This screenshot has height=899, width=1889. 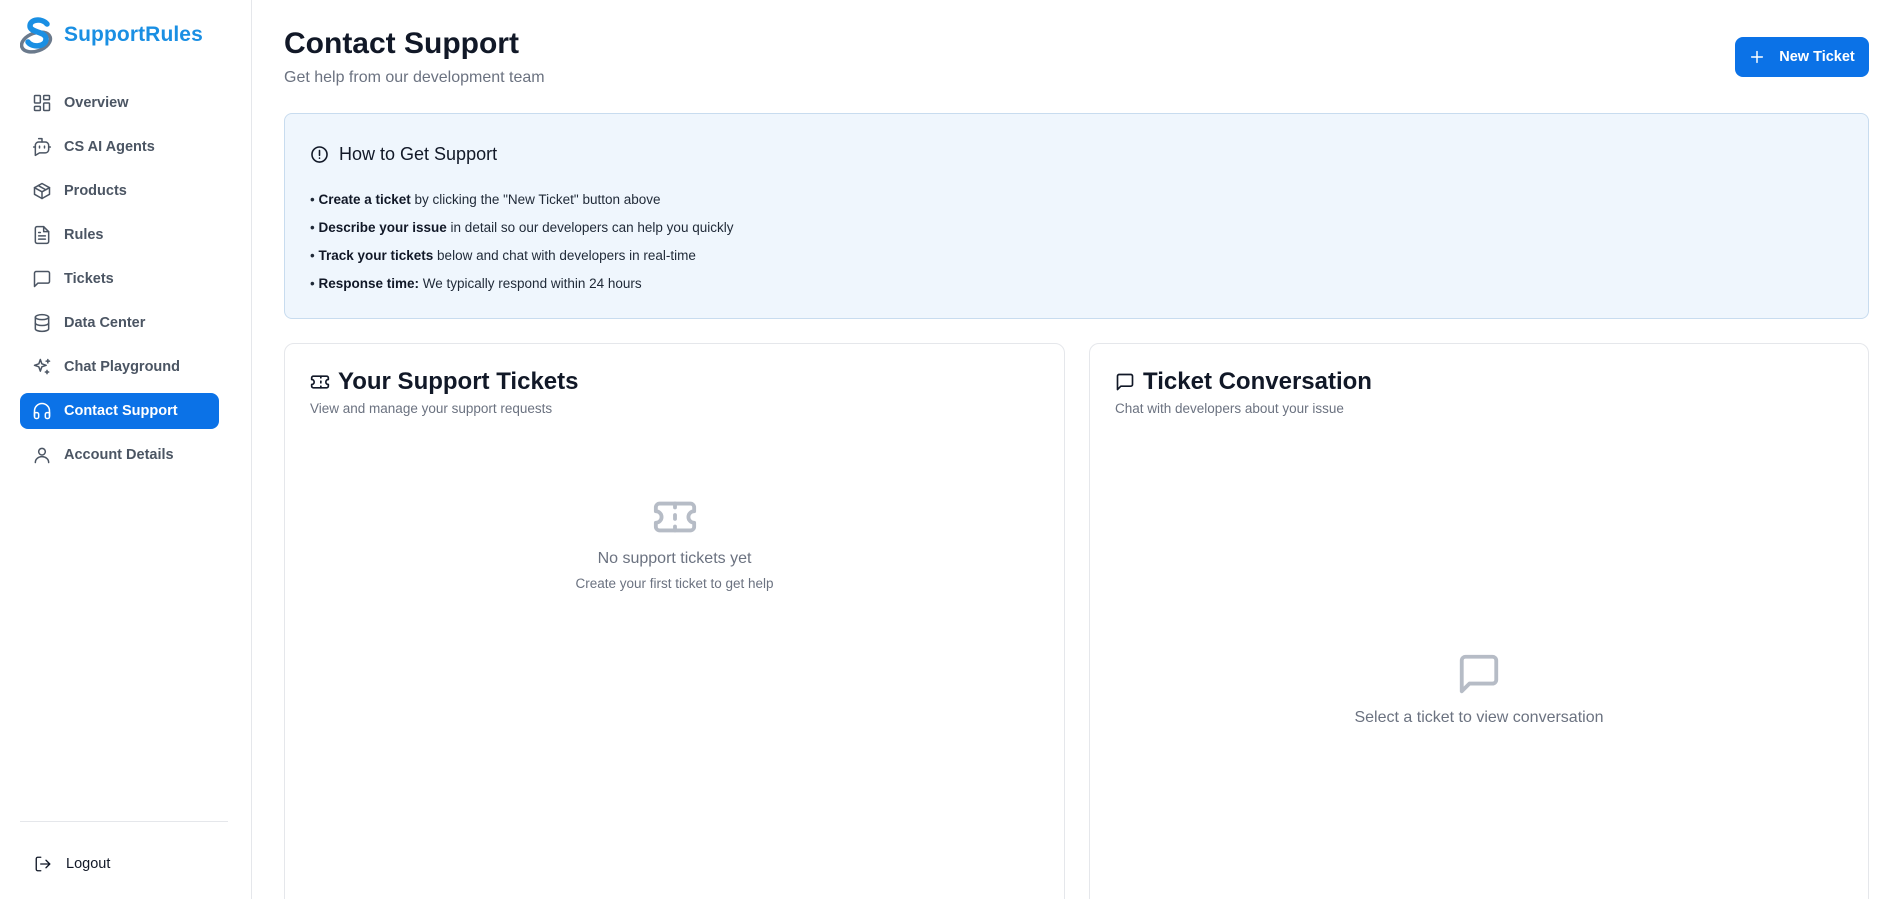 I want to click on box-icon, so click(x=42, y=191).